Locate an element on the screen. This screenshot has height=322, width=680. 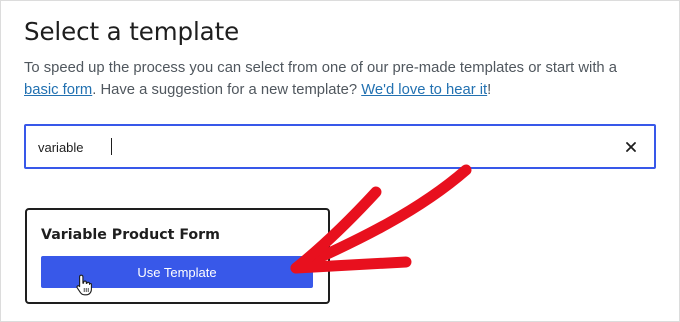
page-title: Select a template is located at coordinates (132, 31).